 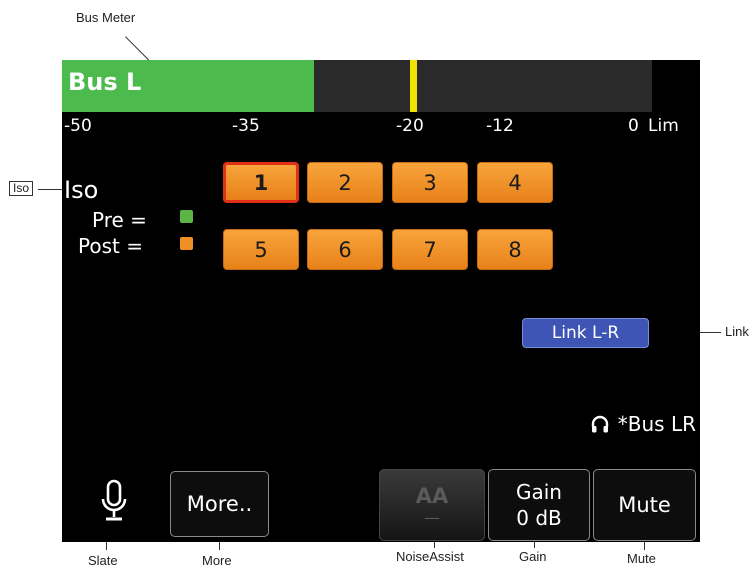 I want to click on monitor-source: *Bus LR, so click(x=643, y=424).